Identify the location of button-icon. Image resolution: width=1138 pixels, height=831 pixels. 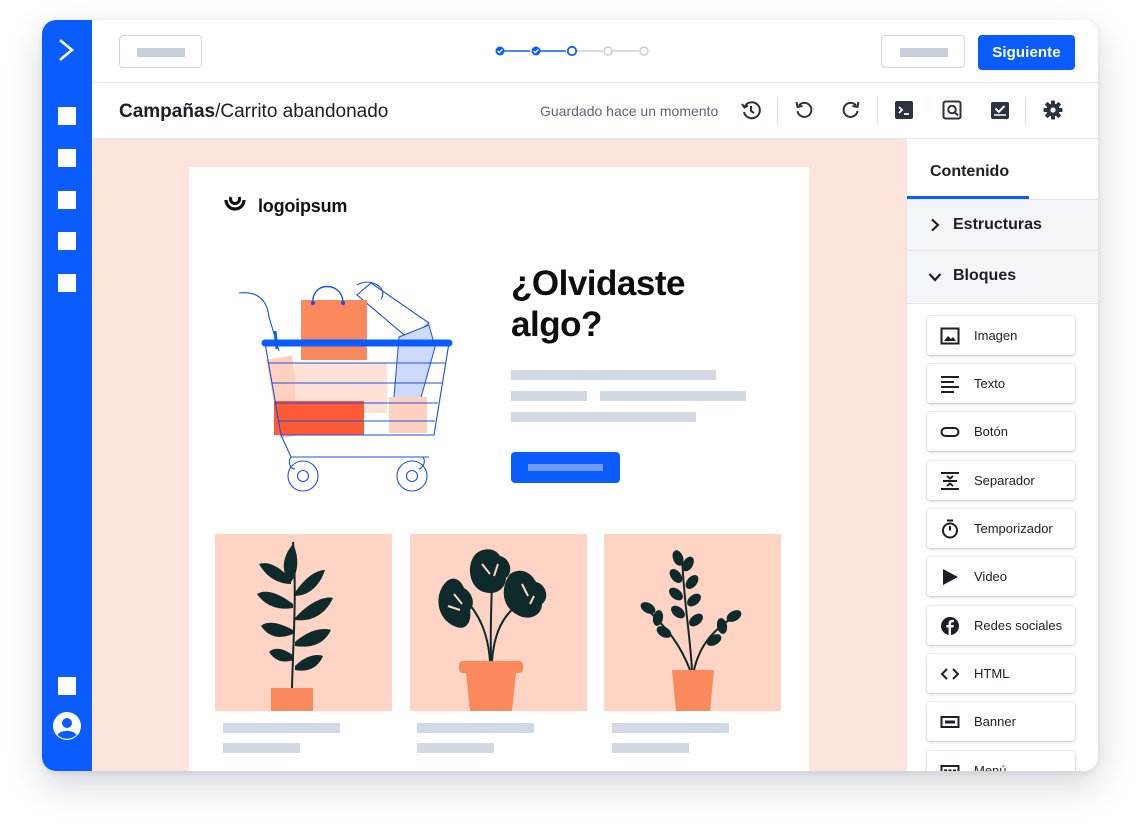
(950, 432).